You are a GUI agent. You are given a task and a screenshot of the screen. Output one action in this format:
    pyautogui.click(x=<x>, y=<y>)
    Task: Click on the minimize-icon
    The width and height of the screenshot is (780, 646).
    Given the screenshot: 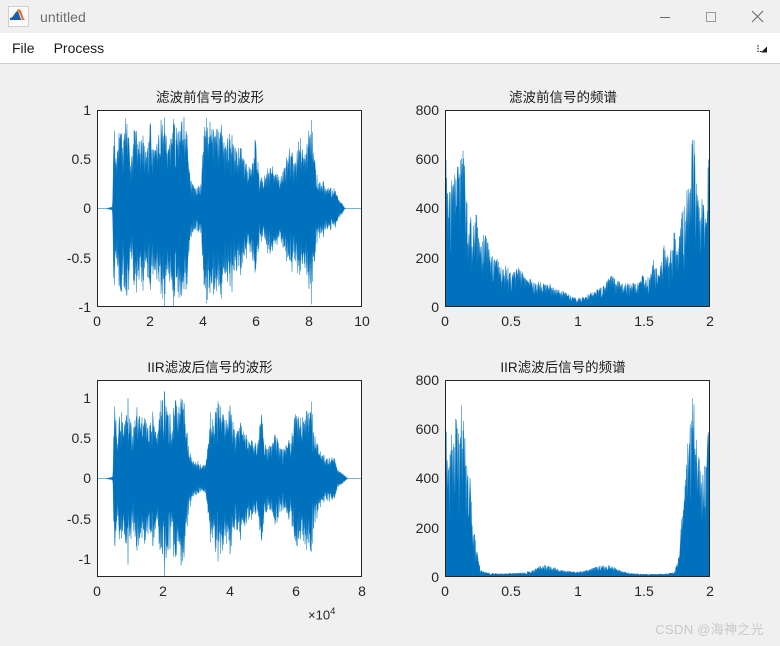 What is the action you would take?
    pyautogui.click(x=665, y=16)
    